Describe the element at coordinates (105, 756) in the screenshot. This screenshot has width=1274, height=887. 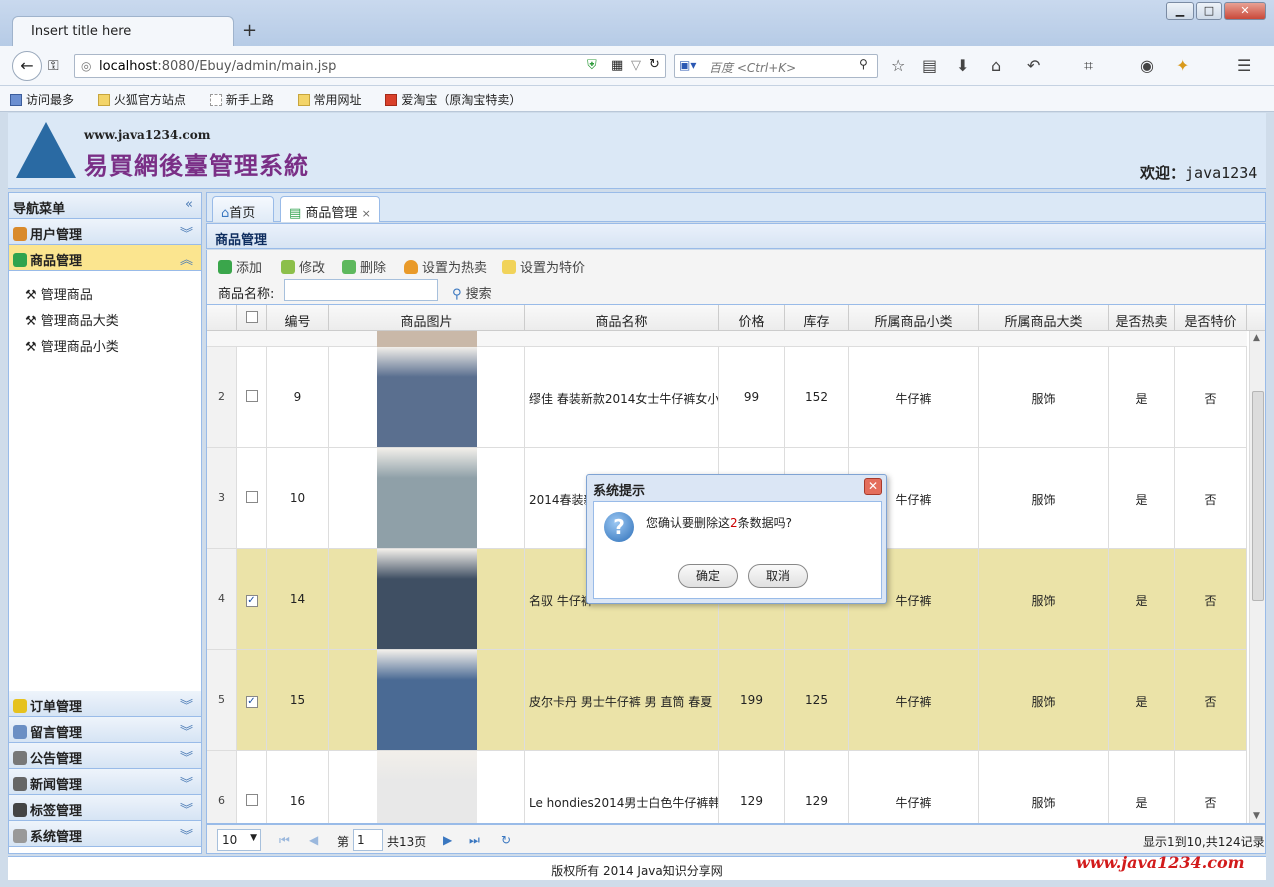
I see `nav-group-notices: 公告管理 ︾` at that location.